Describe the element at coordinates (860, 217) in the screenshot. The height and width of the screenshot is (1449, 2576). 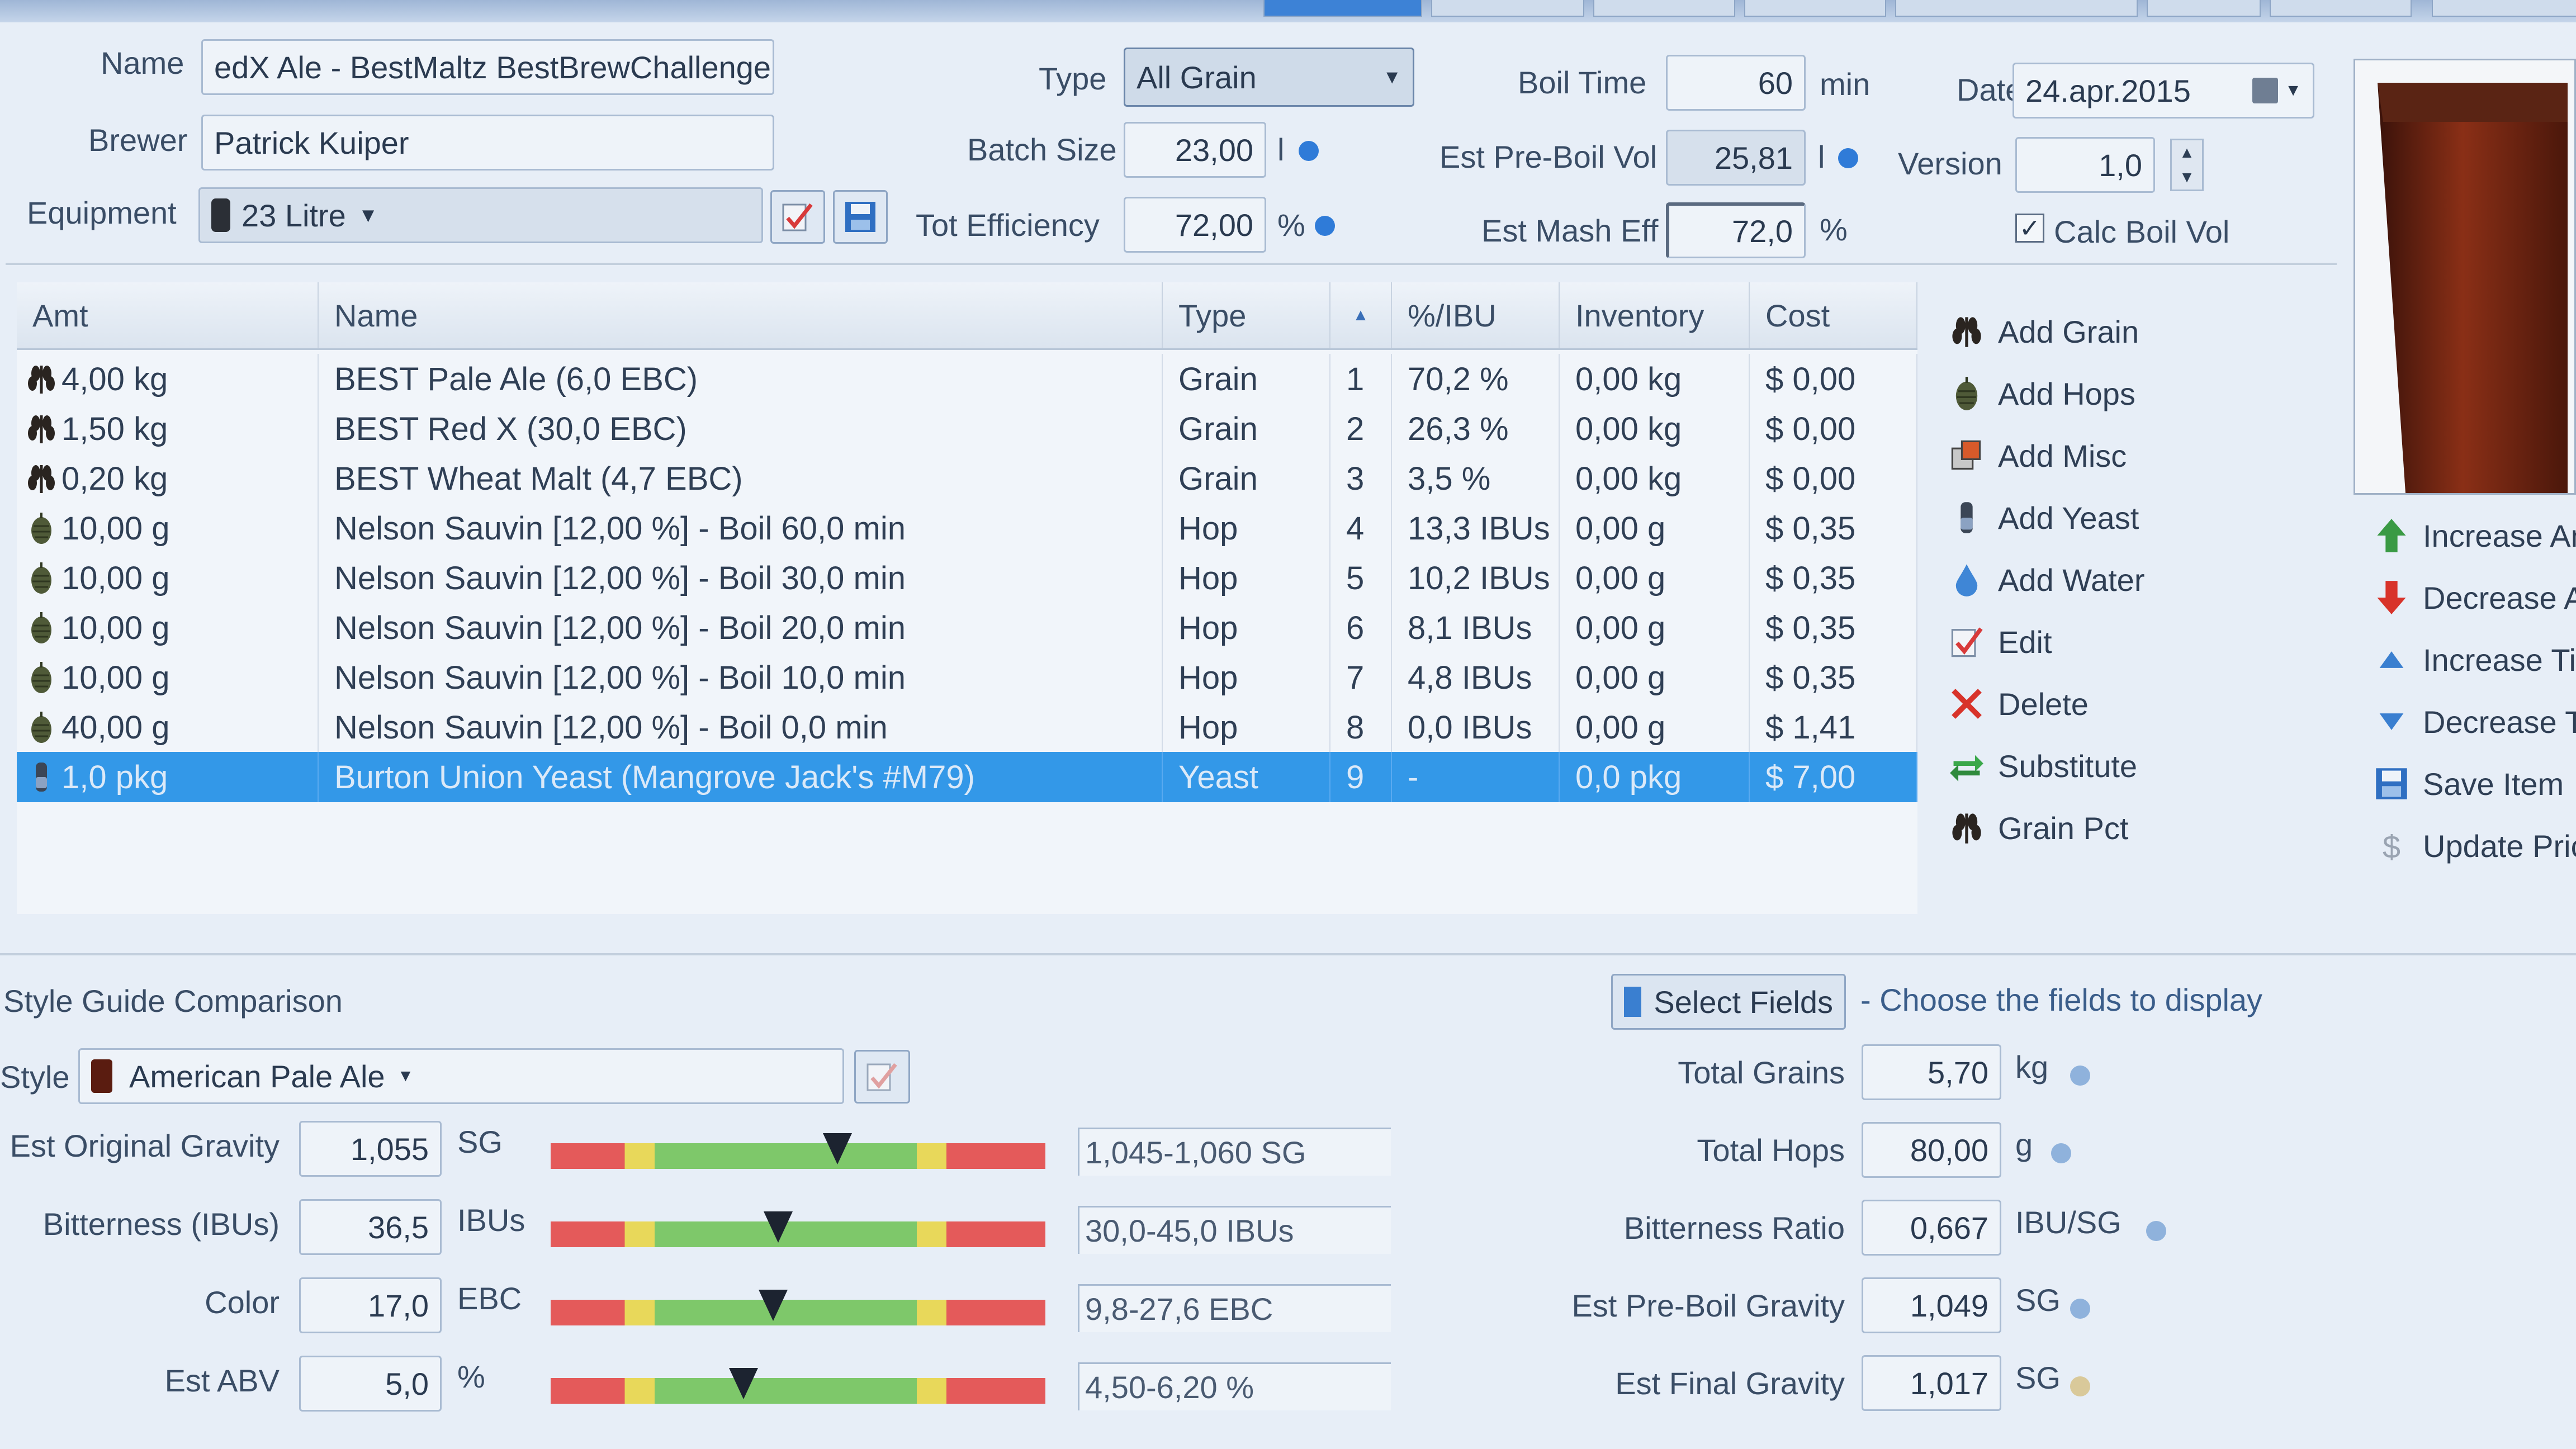
I see `equipment-save-button` at that location.